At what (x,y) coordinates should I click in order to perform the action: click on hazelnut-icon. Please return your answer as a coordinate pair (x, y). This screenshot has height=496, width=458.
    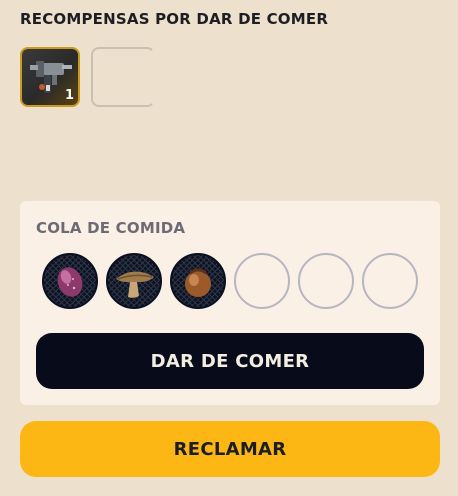
    Looking at the image, I should click on (198, 282).